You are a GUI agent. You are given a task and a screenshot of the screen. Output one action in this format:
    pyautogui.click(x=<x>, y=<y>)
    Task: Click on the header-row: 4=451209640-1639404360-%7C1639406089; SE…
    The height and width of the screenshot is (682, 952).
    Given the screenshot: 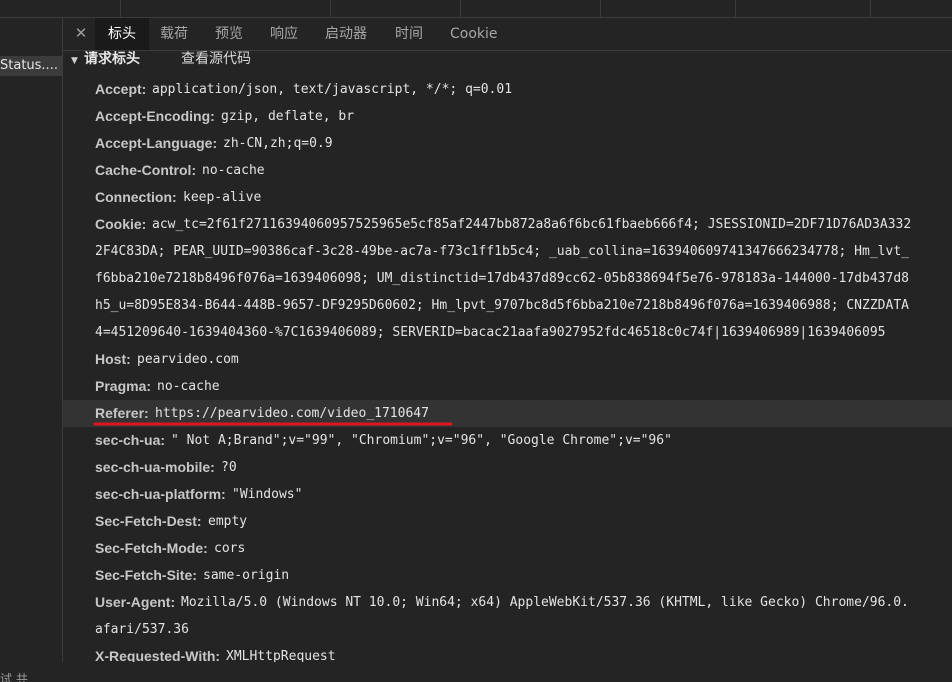 What is the action you would take?
    pyautogui.click(x=507, y=332)
    